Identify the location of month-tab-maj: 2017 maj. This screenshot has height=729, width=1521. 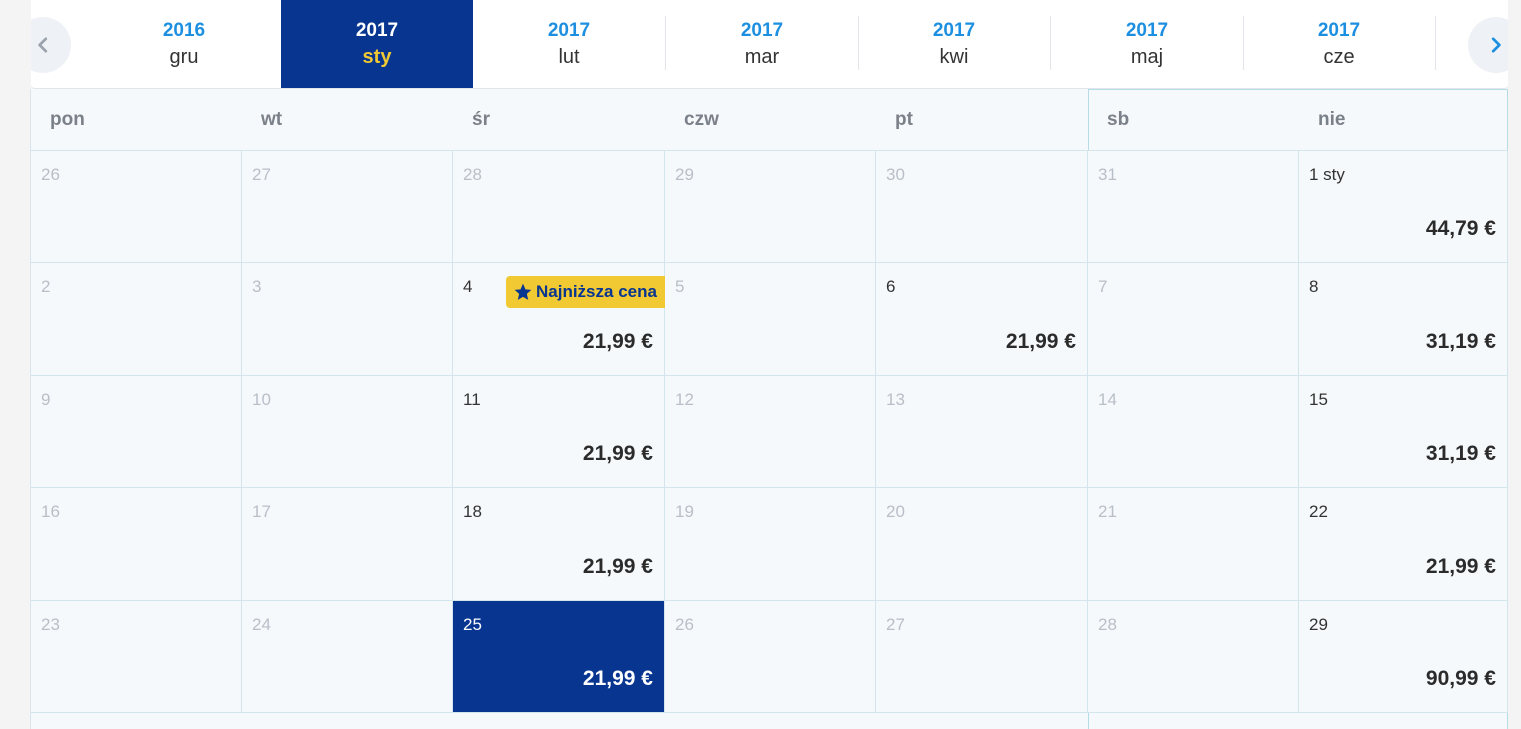
(1147, 44).